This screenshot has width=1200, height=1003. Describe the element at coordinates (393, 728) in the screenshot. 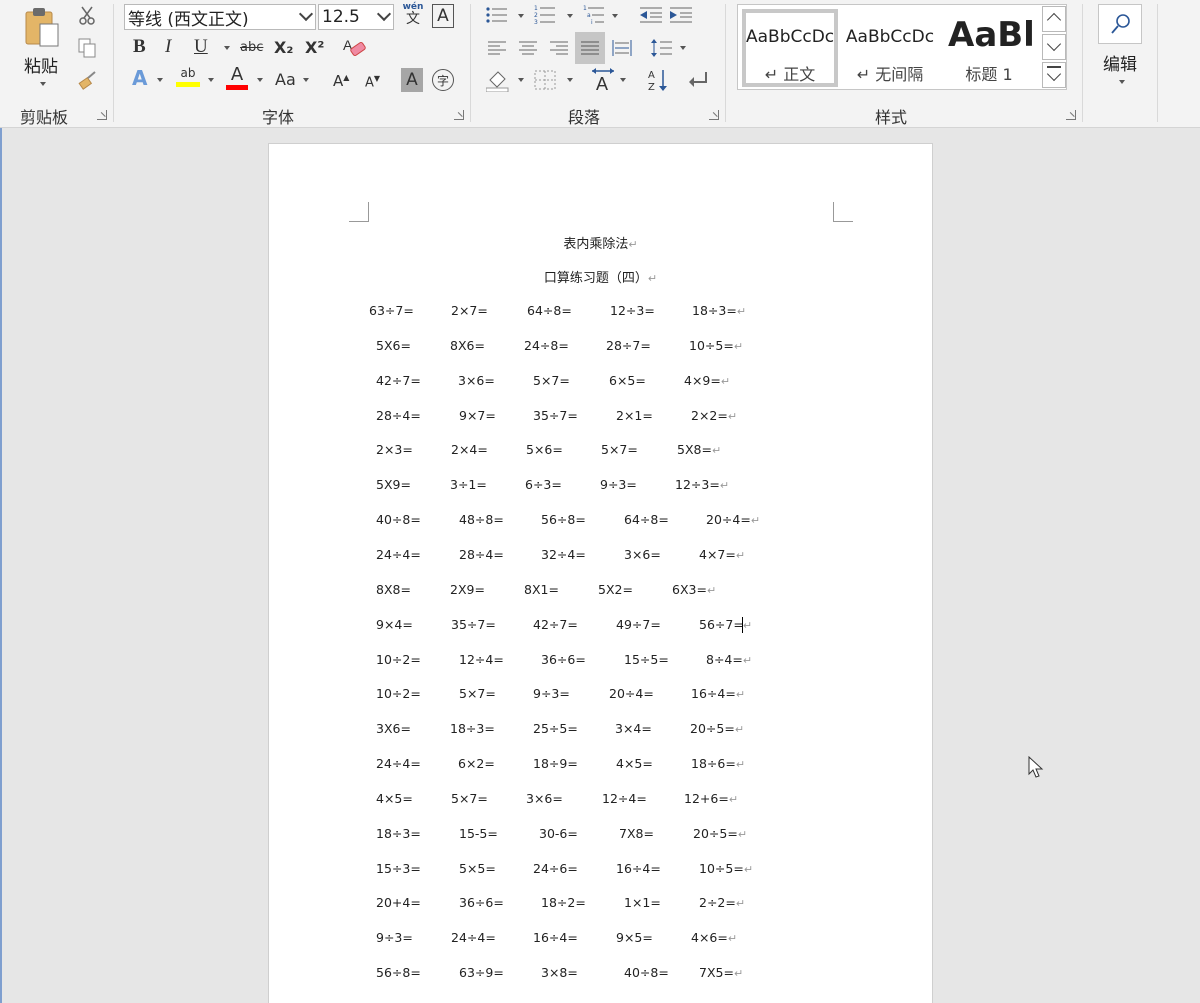

I see `problem-cell: 3X6=` at that location.